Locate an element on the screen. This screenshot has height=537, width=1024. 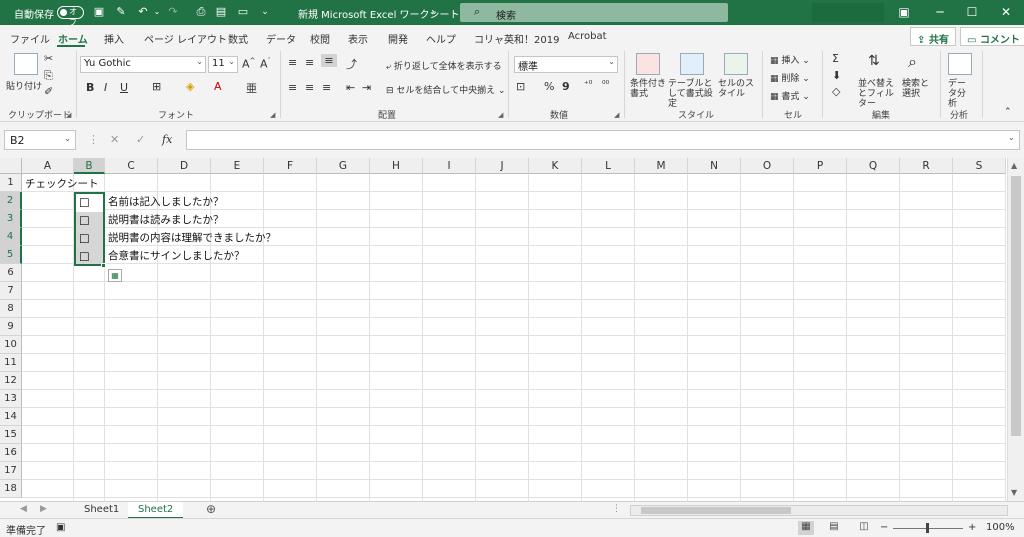
scroll-up-icon: ▲ is located at coordinates (1014, 165).